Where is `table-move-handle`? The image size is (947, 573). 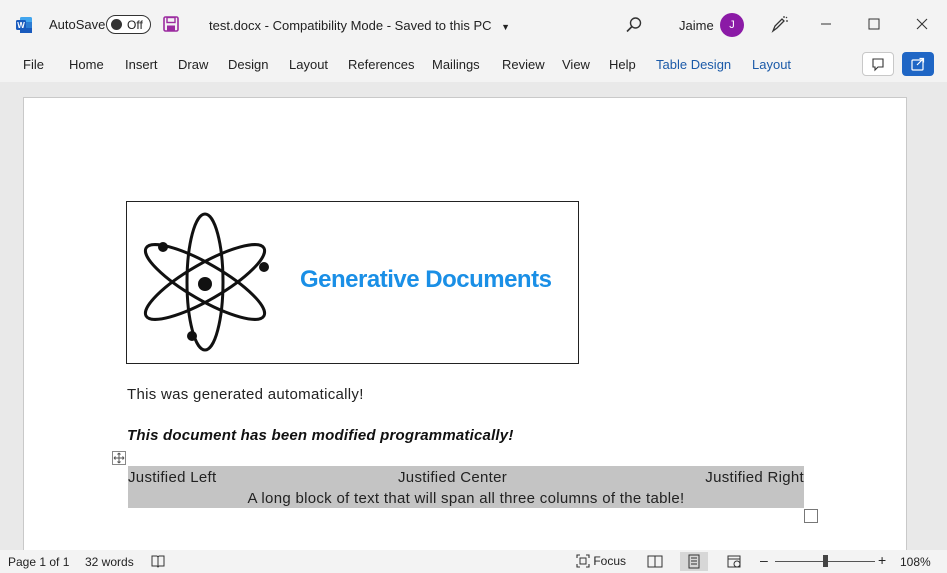 table-move-handle is located at coordinates (119, 458).